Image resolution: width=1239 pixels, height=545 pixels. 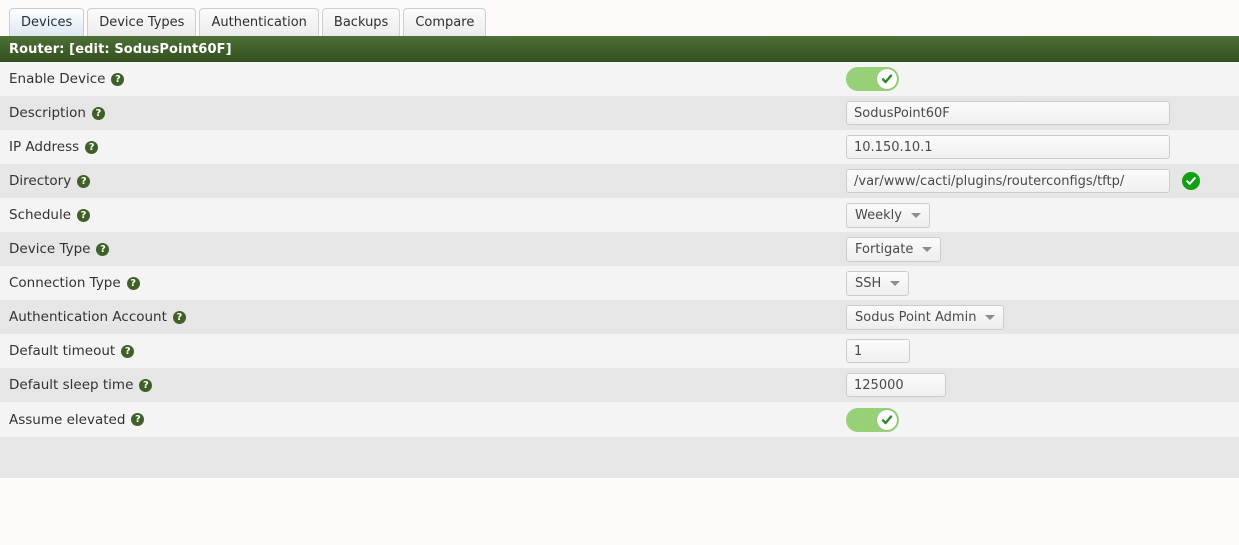 What do you see at coordinates (884, 249) in the screenshot?
I see `device-type-select-value: Fortigate` at bounding box center [884, 249].